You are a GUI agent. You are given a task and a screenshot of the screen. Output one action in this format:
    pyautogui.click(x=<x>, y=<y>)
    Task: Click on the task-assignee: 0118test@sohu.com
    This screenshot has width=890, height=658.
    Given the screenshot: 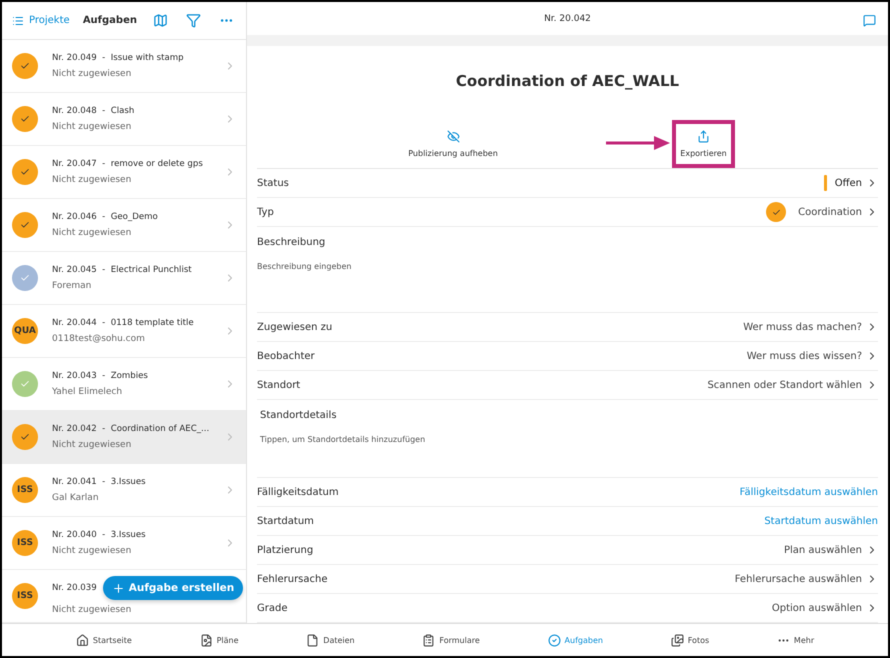 What is the action you would take?
    pyautogui.click(x=99, y=339)
    